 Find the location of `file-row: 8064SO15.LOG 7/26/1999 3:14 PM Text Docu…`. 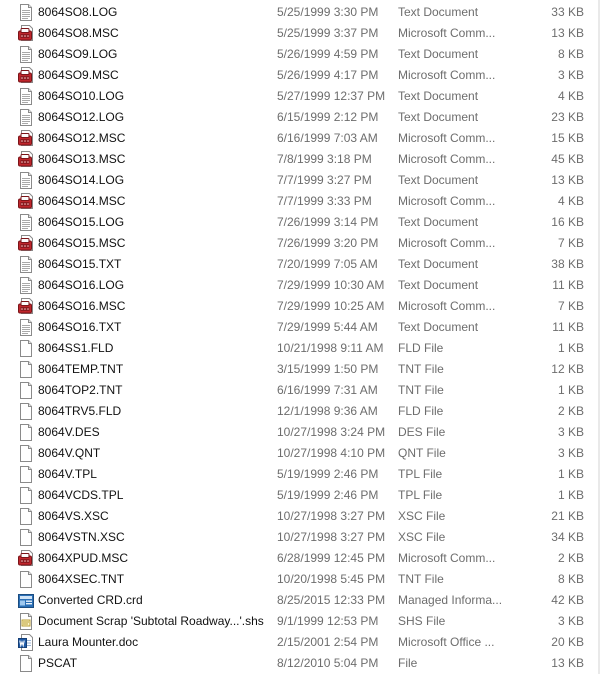

file-row: 8064SO15.LOG 7/26/1999 3:14 PM Text Docu… is located at coordinates (300, 222).